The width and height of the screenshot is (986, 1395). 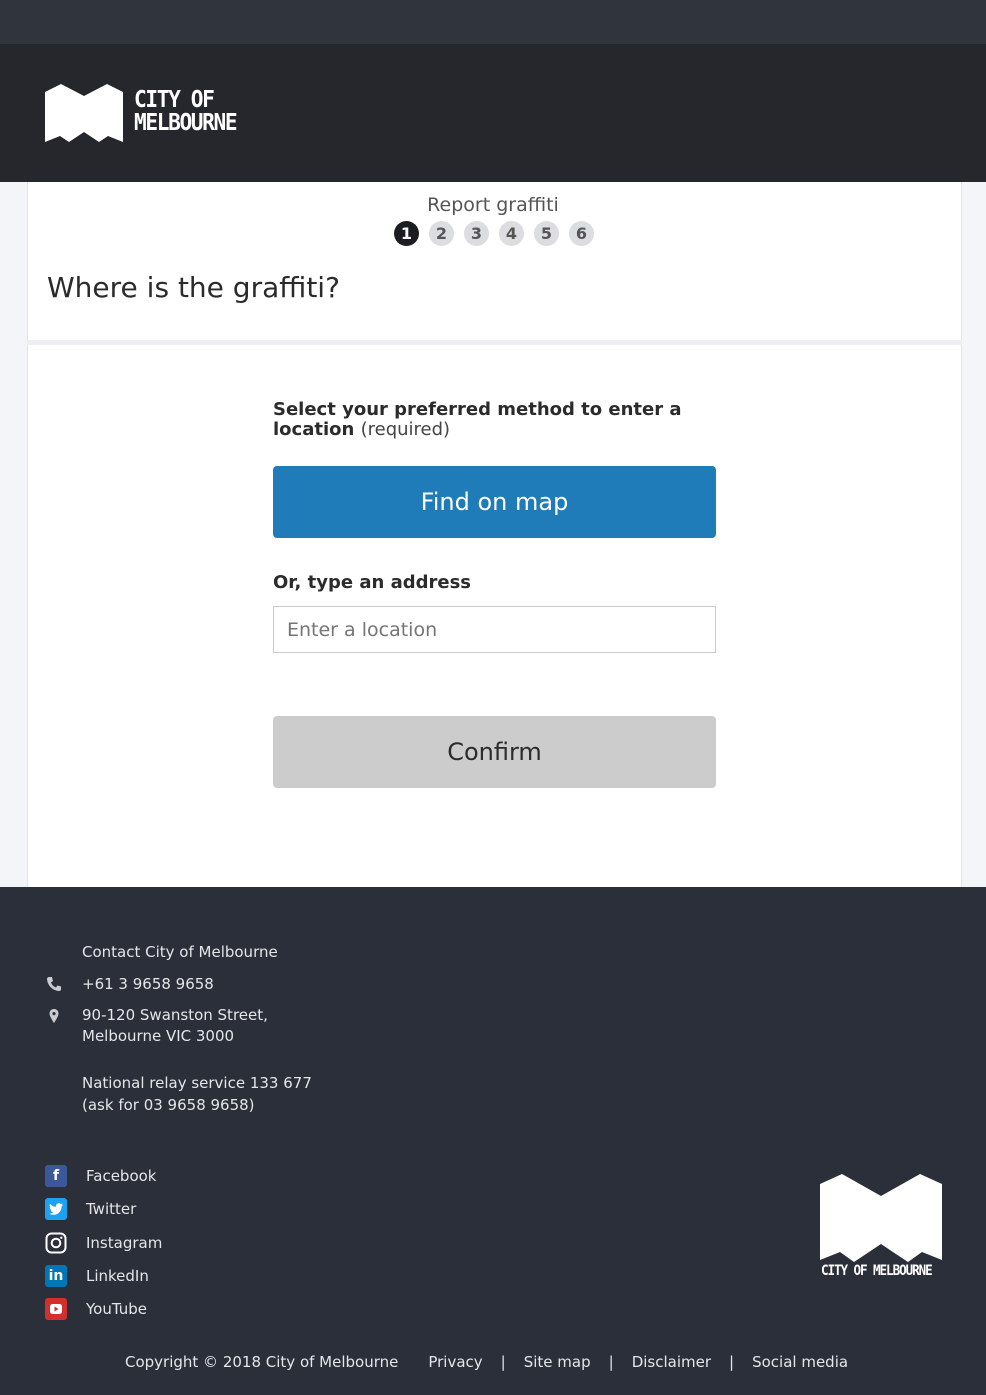 I want to click on address-input, so click(x=494, y=629).